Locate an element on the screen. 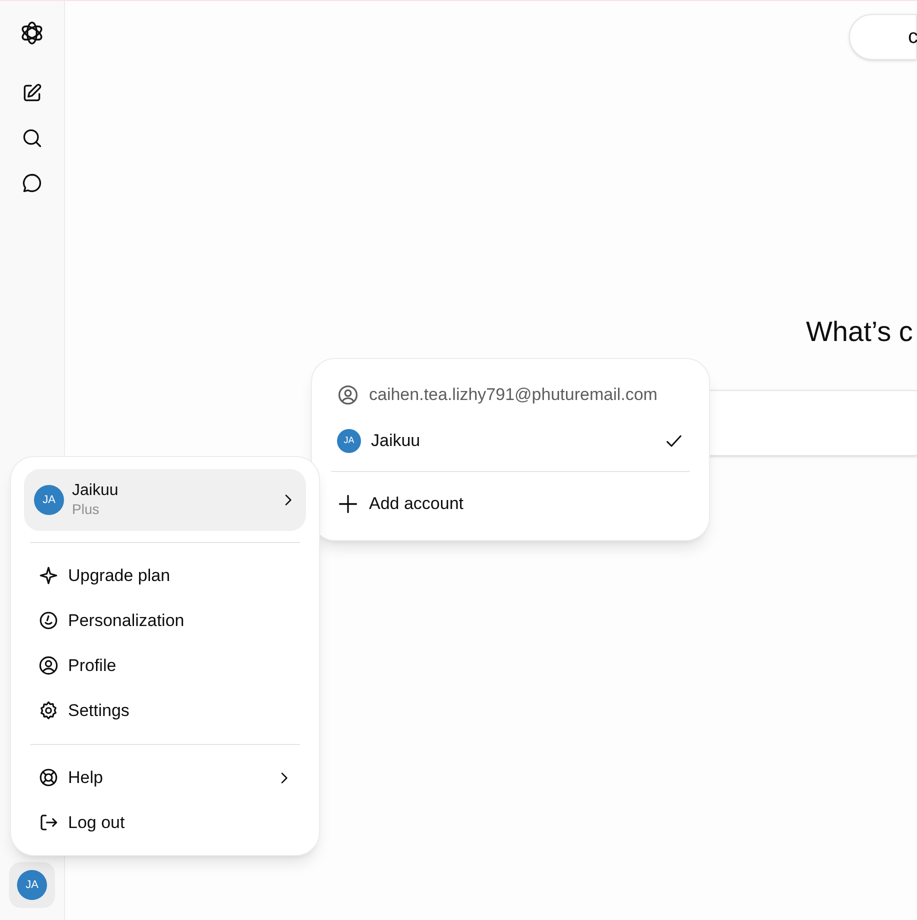 This screenshot has height=920, width=917. account-email: caihen.tea.lizhy791@phuturemail.com is located at coordinates (513, 395).